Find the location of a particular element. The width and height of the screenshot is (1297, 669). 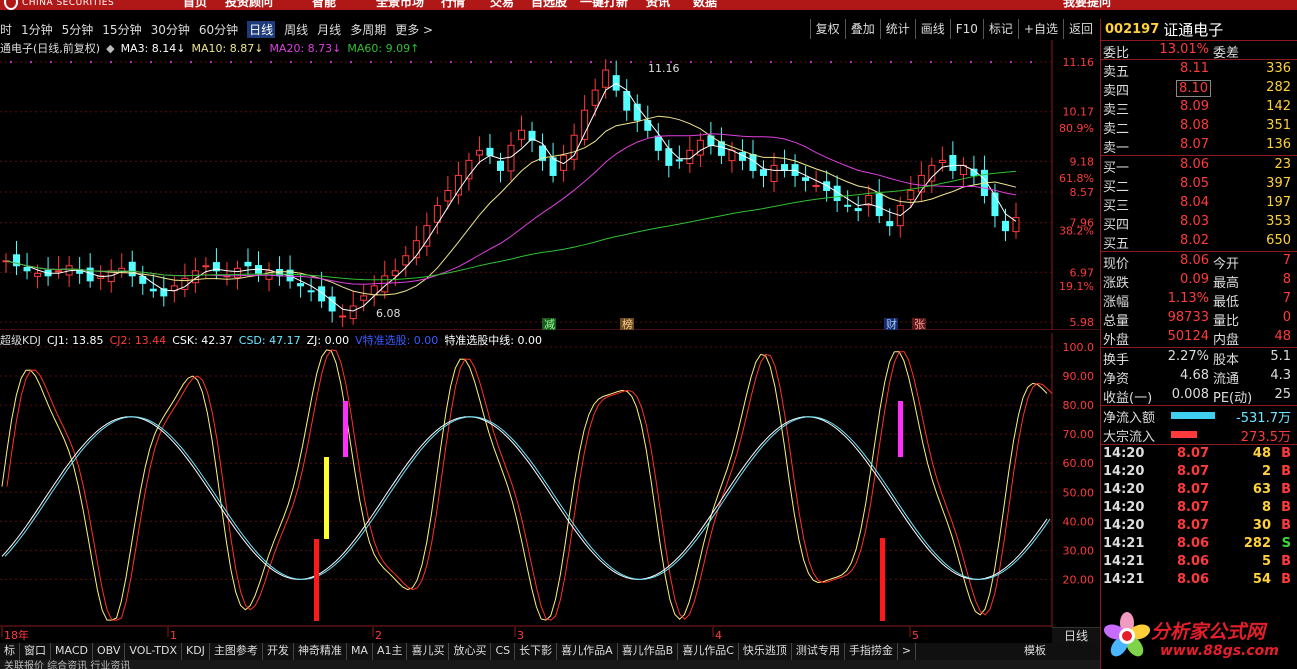

indicator-tab: OBV is located at coordinates (109, 651).